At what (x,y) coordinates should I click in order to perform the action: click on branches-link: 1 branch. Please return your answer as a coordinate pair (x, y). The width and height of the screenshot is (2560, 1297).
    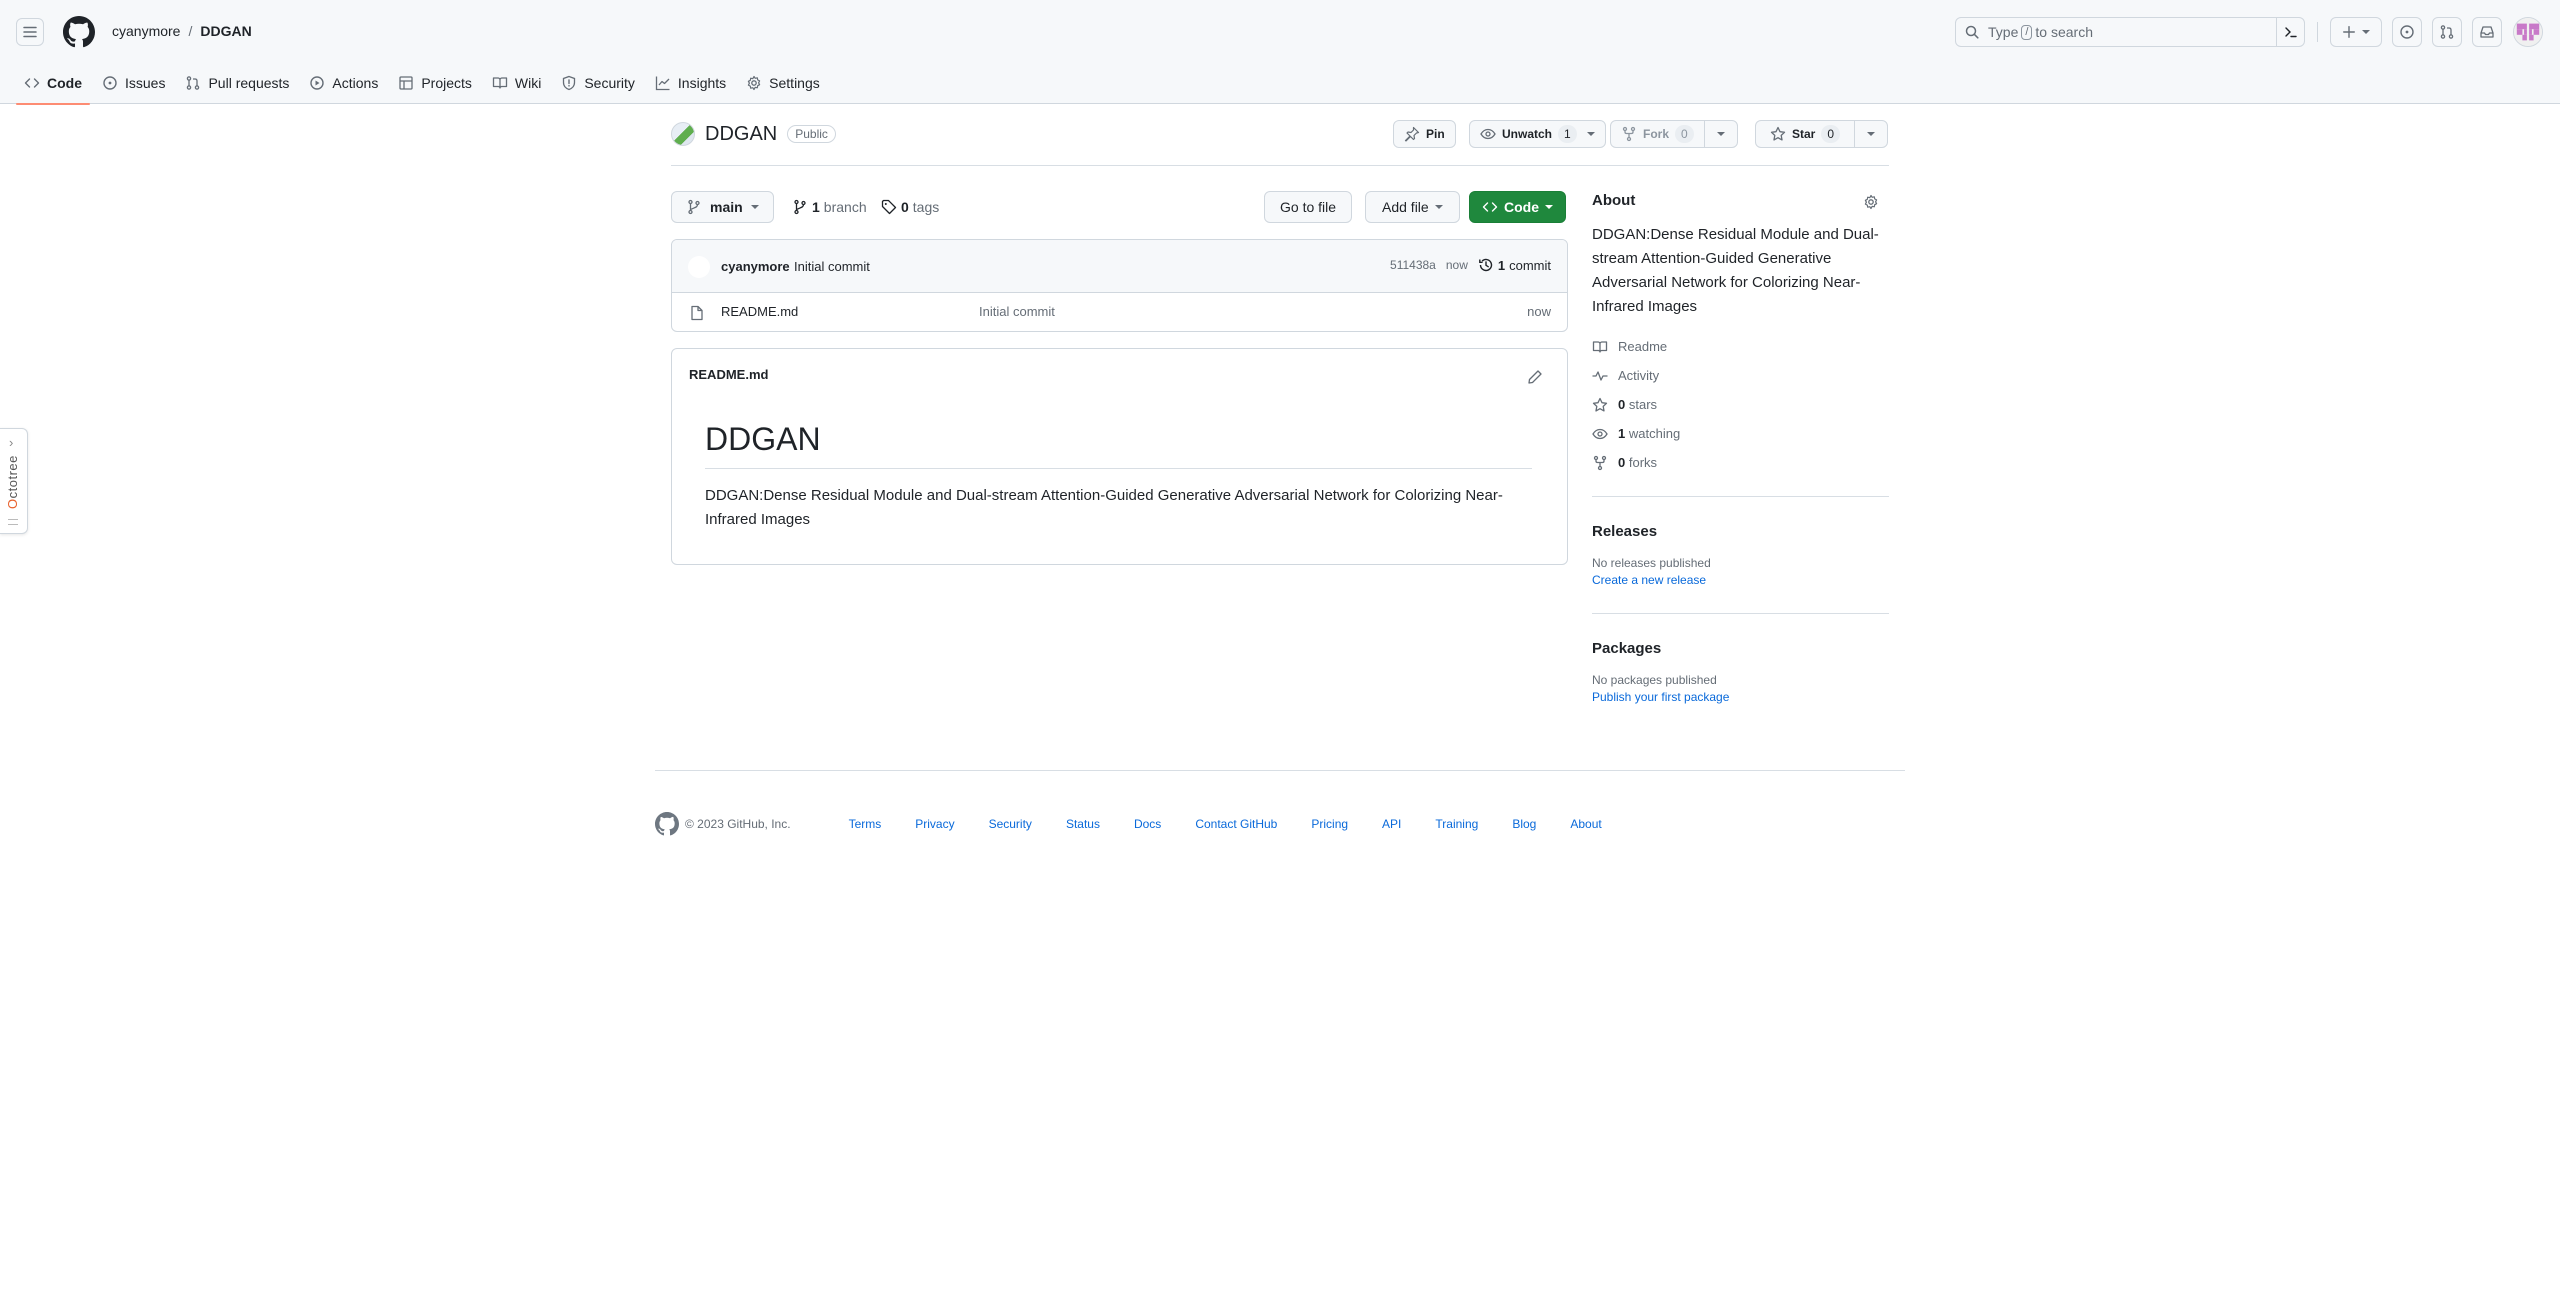
    Looking at the image, I should click on (829, 207).